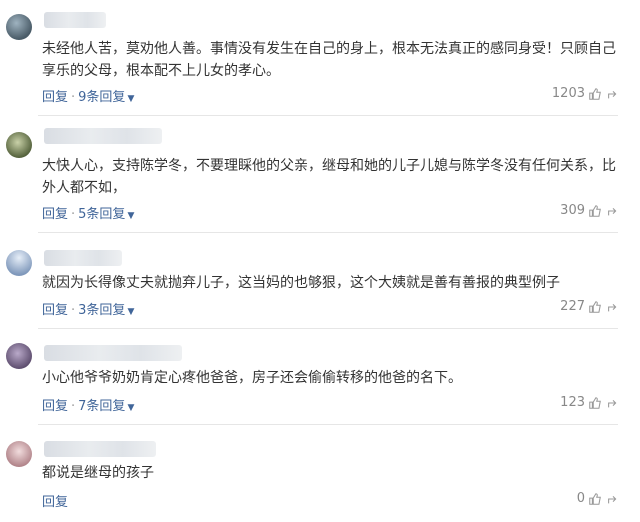  Describe the element at coordinates (572, 210) in the screenshot. I see `like-count: 309` at that location.